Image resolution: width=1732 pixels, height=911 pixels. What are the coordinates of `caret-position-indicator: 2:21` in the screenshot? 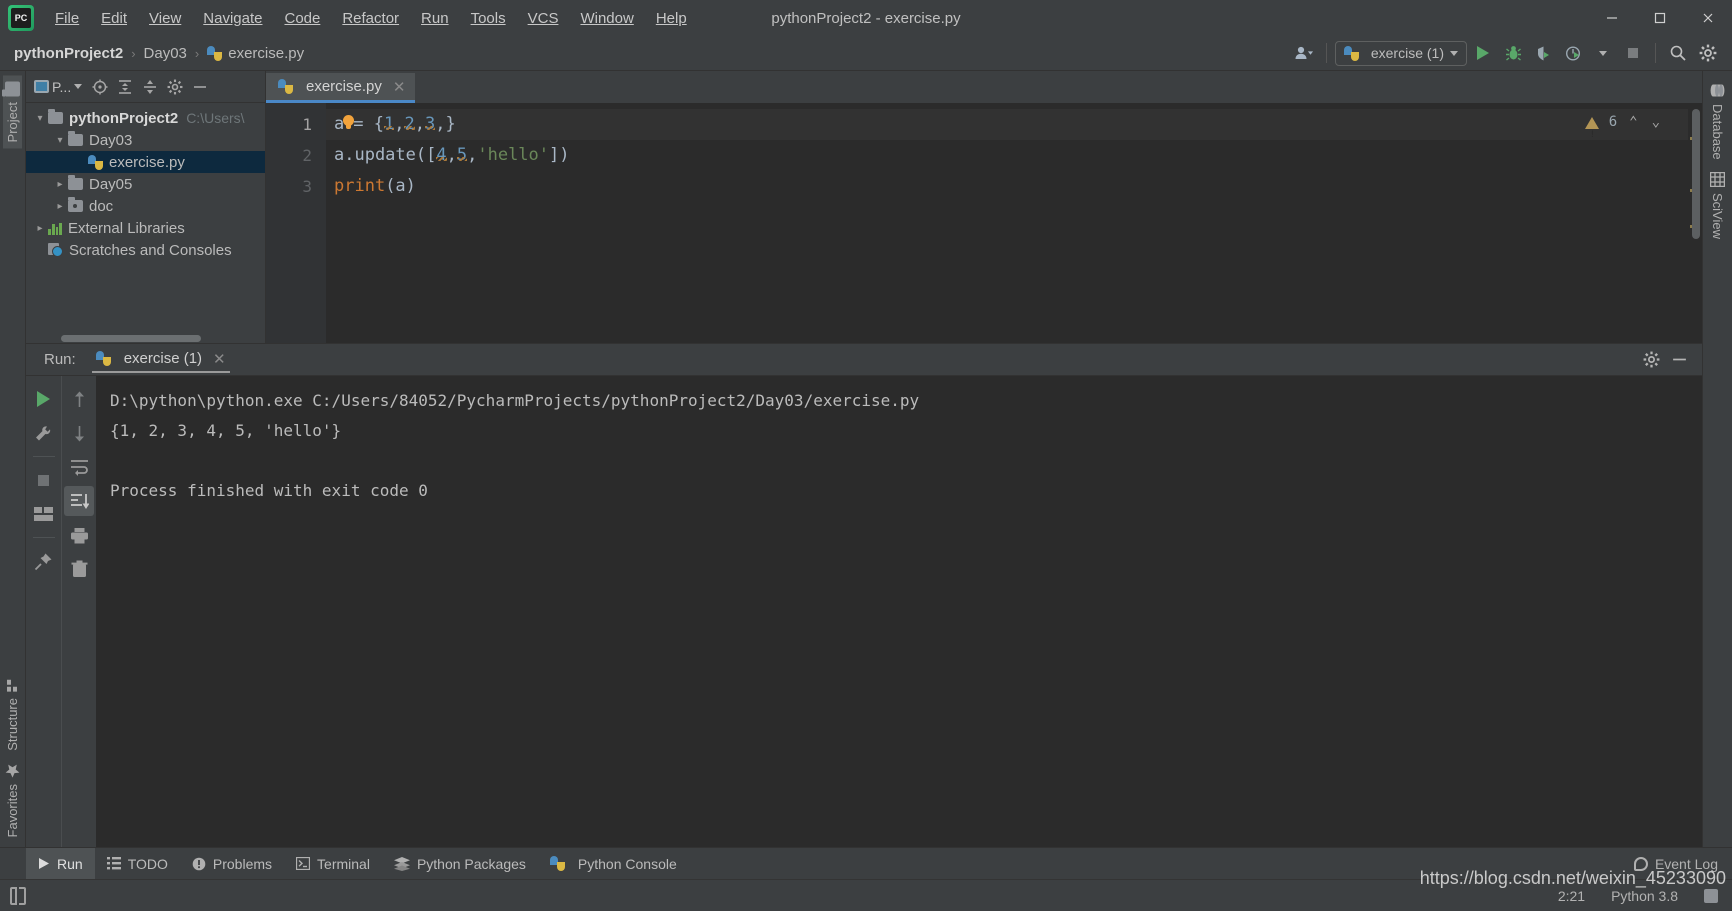 It's located at (1571, 896).